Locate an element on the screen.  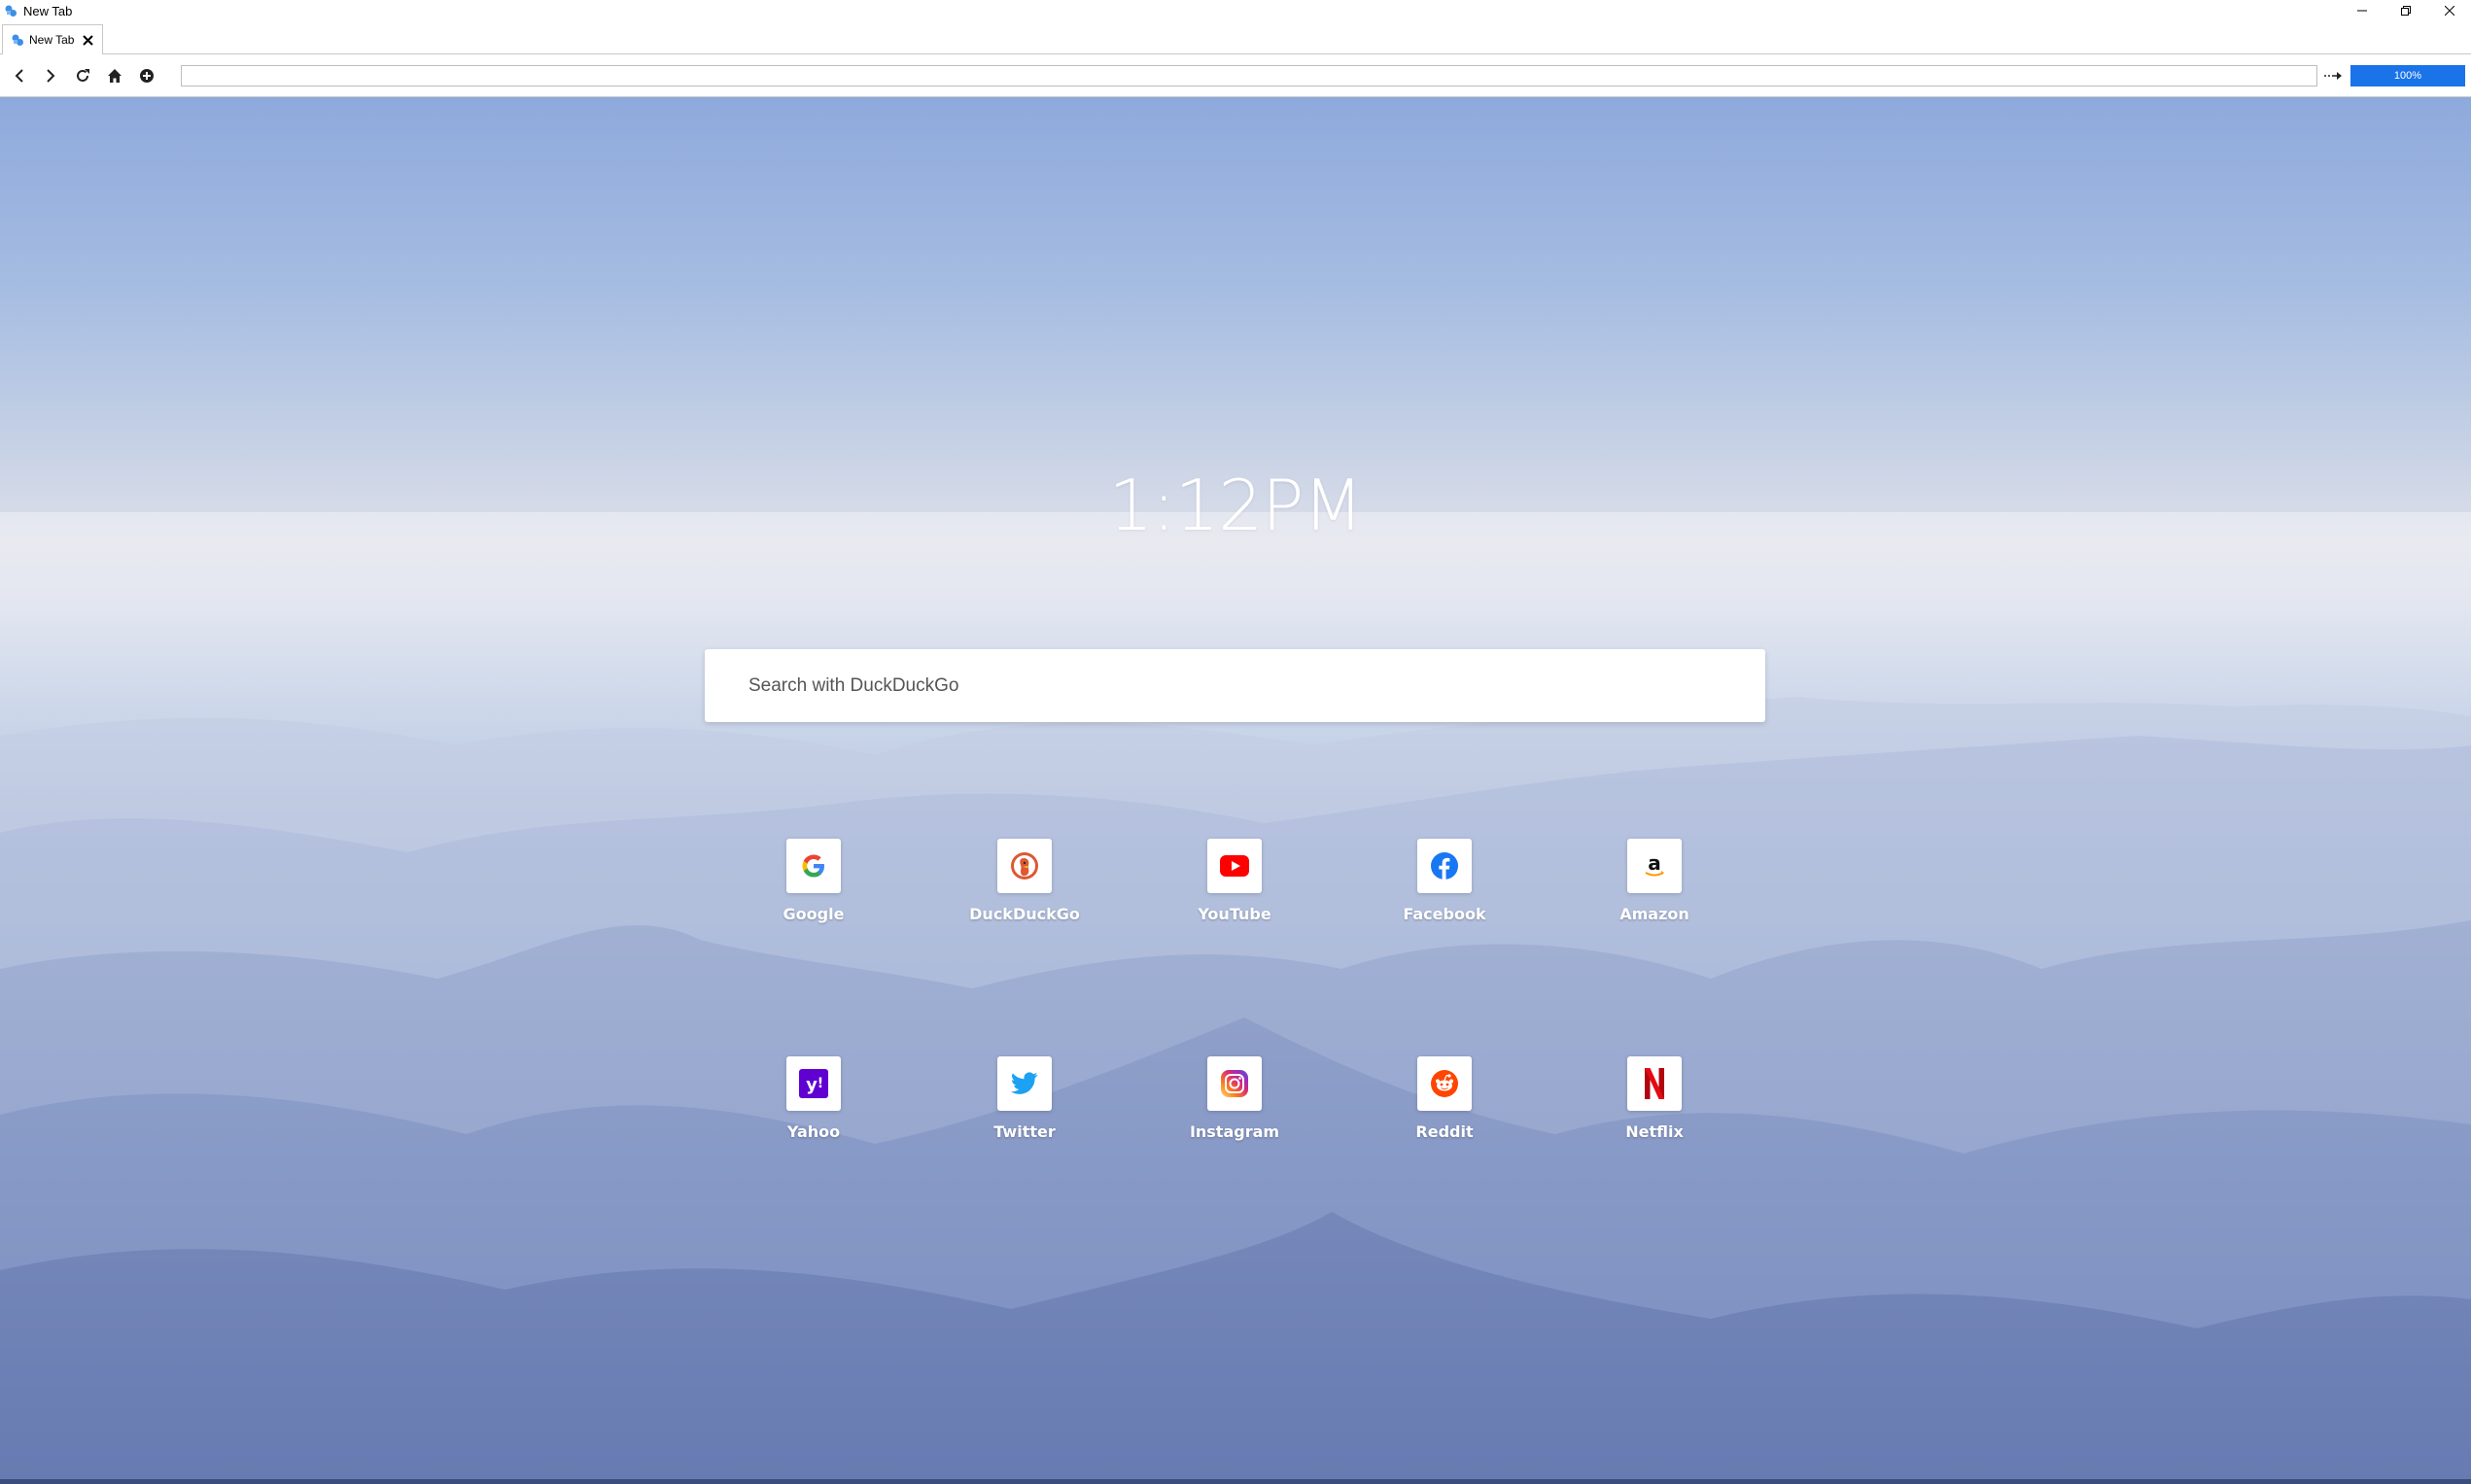
title-bar: New Tab is located at coordinates (1235, 10).